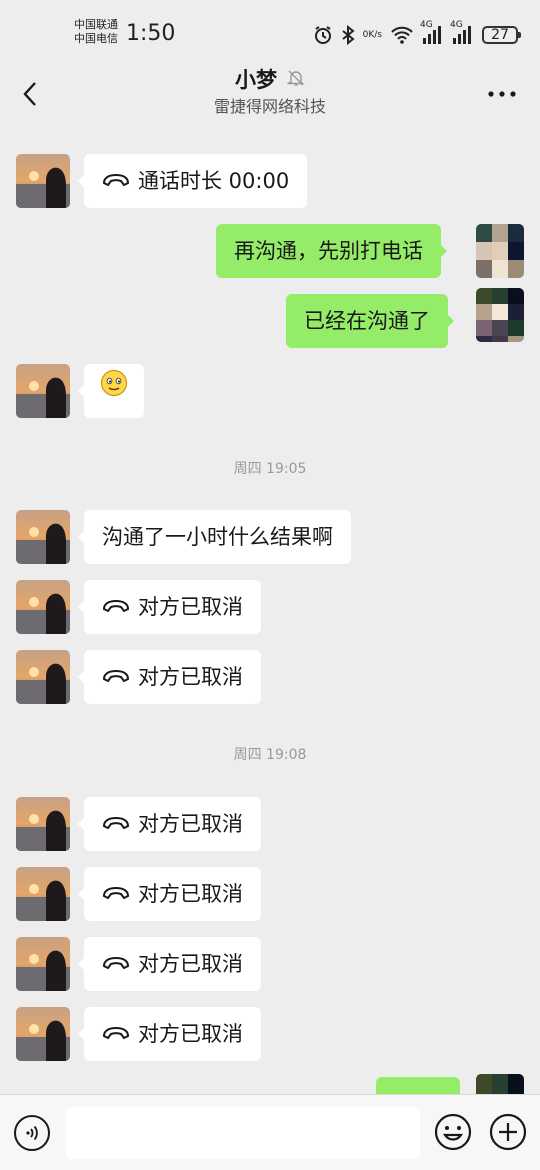 The height and width of the screenshot is (1170, 540). Describe the element at coordinates (348, 35) in the screenshot. I see `bluetooth-icon` at that location.